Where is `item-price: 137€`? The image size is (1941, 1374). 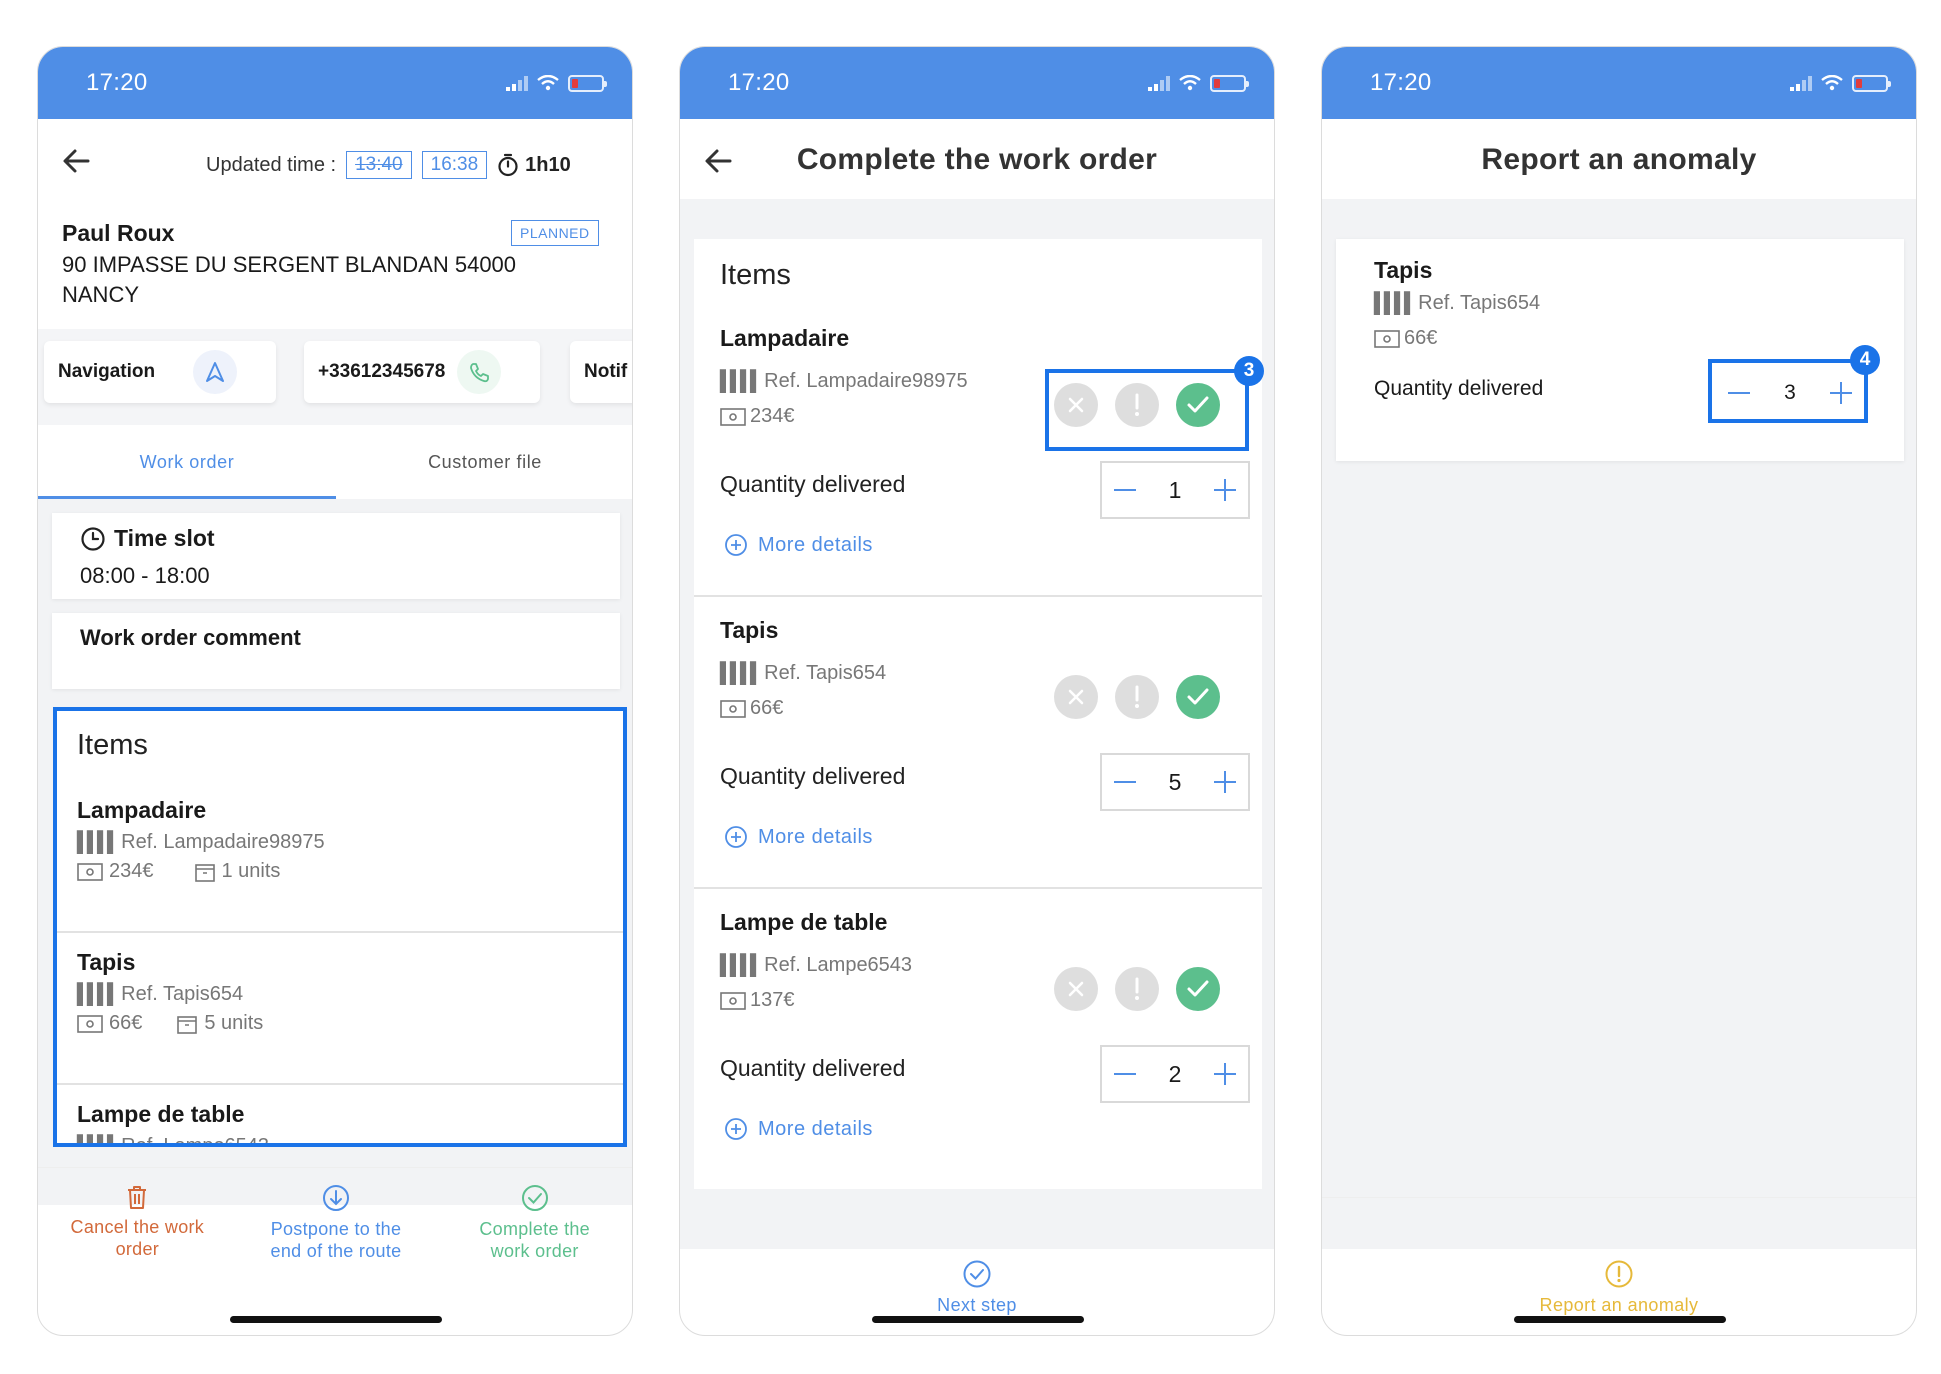
item-price: 137€ is located at coordinates (772, 1000).